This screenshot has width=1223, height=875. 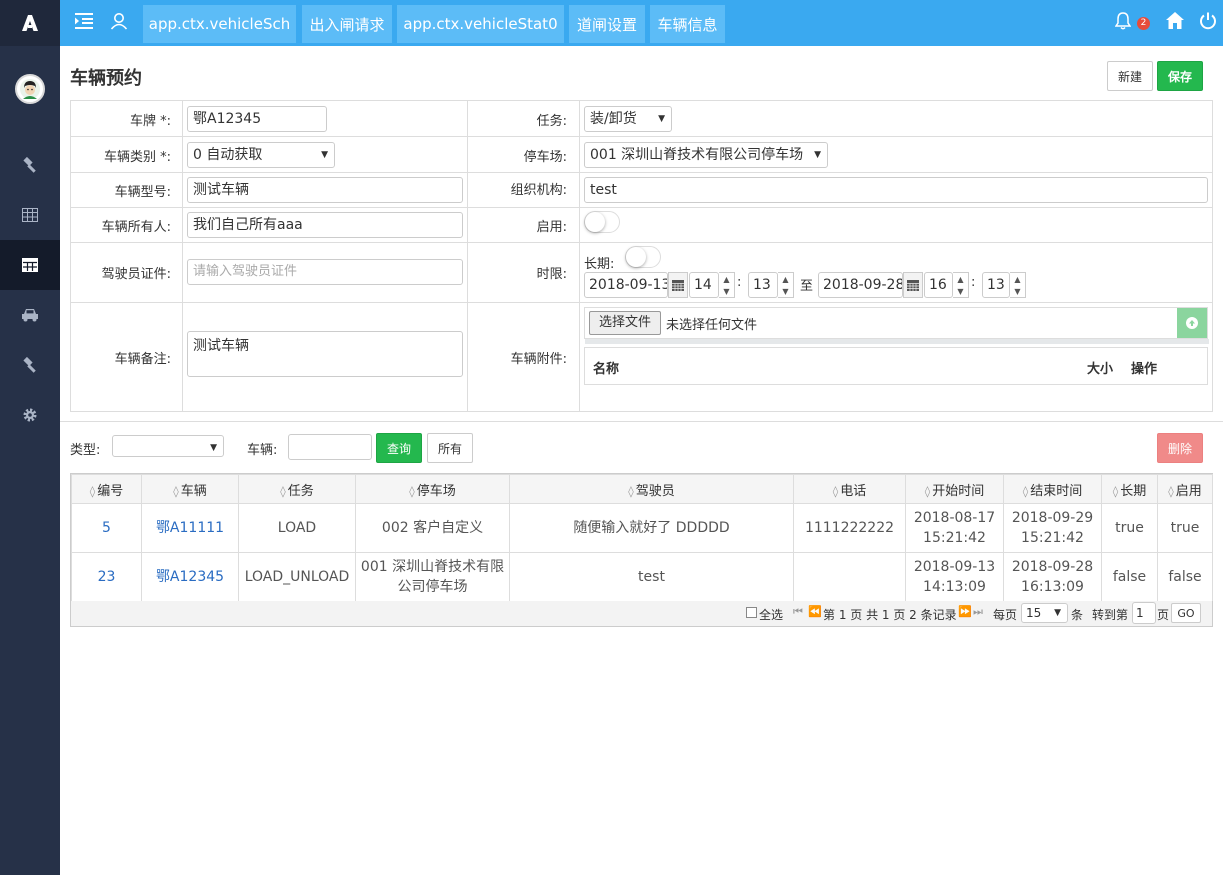 What do you see at coordinates (651, 528) in the screenshot?
I see `cell-driver: 随便输入就好了 DDDDD` at bounding box center [651, 528].